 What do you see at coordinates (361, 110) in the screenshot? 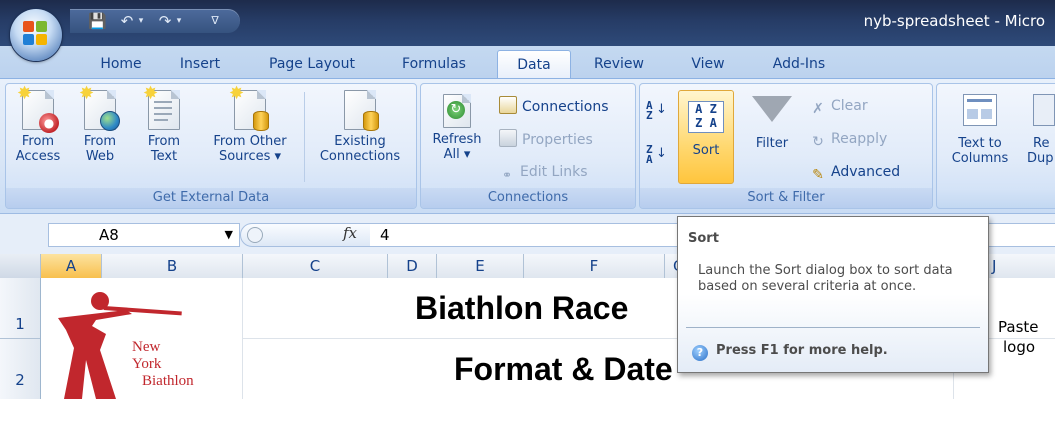
I see `existing-connections-icon` at bounding box center [361, 110].